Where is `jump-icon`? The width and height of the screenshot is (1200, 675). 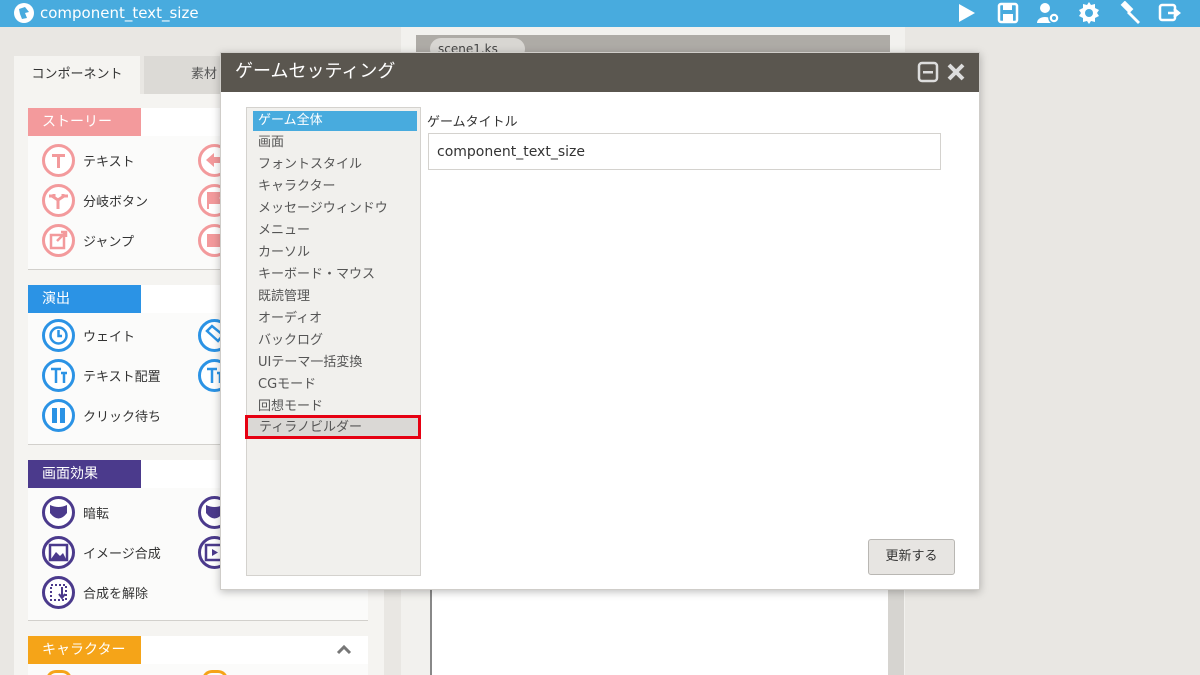 jump-icon is located at coordinates (58, 240).